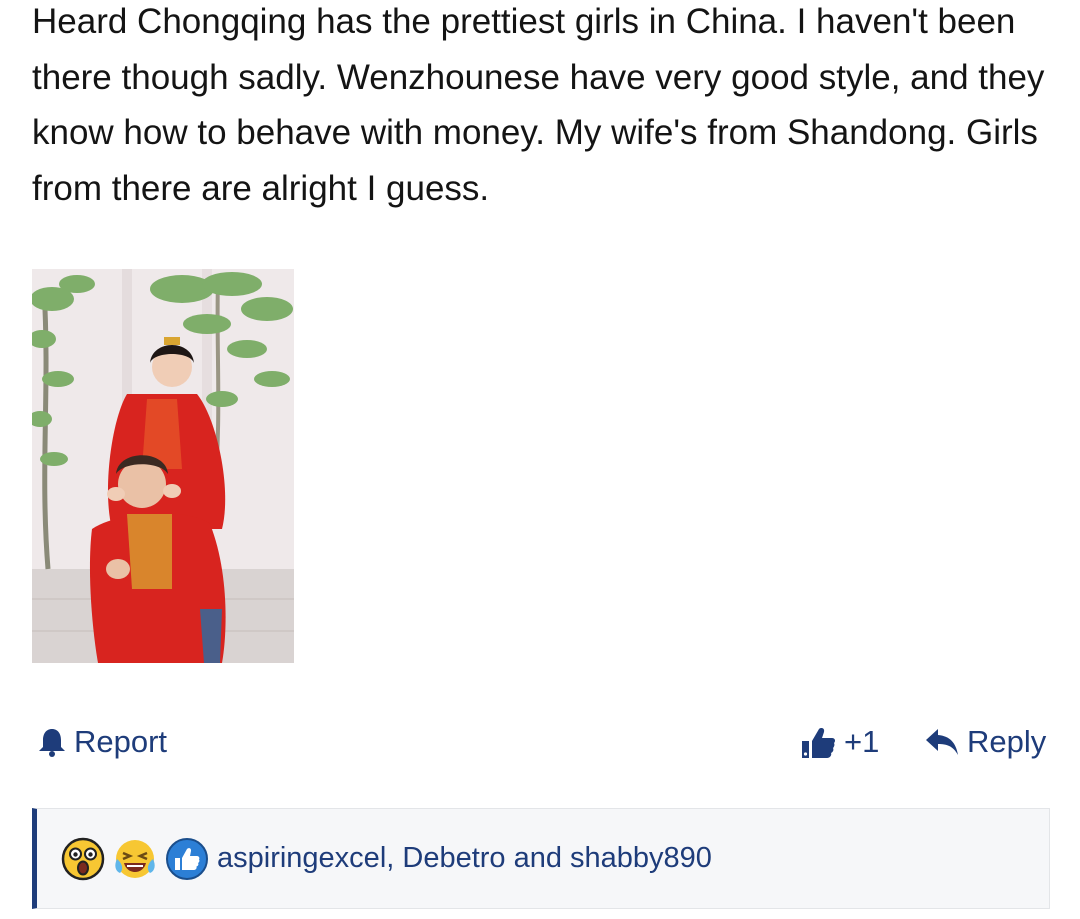 The image size is (1080, 919). I want to click on post-actions: Report +1 Reply, so click(540, 742).